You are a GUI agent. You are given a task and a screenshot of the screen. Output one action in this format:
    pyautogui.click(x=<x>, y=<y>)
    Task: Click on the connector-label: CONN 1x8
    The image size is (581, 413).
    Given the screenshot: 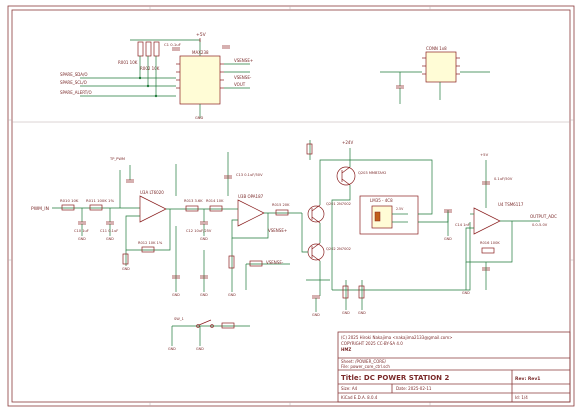 What is the action you would take?
    pyautogui.click(x=436, y=48)
    